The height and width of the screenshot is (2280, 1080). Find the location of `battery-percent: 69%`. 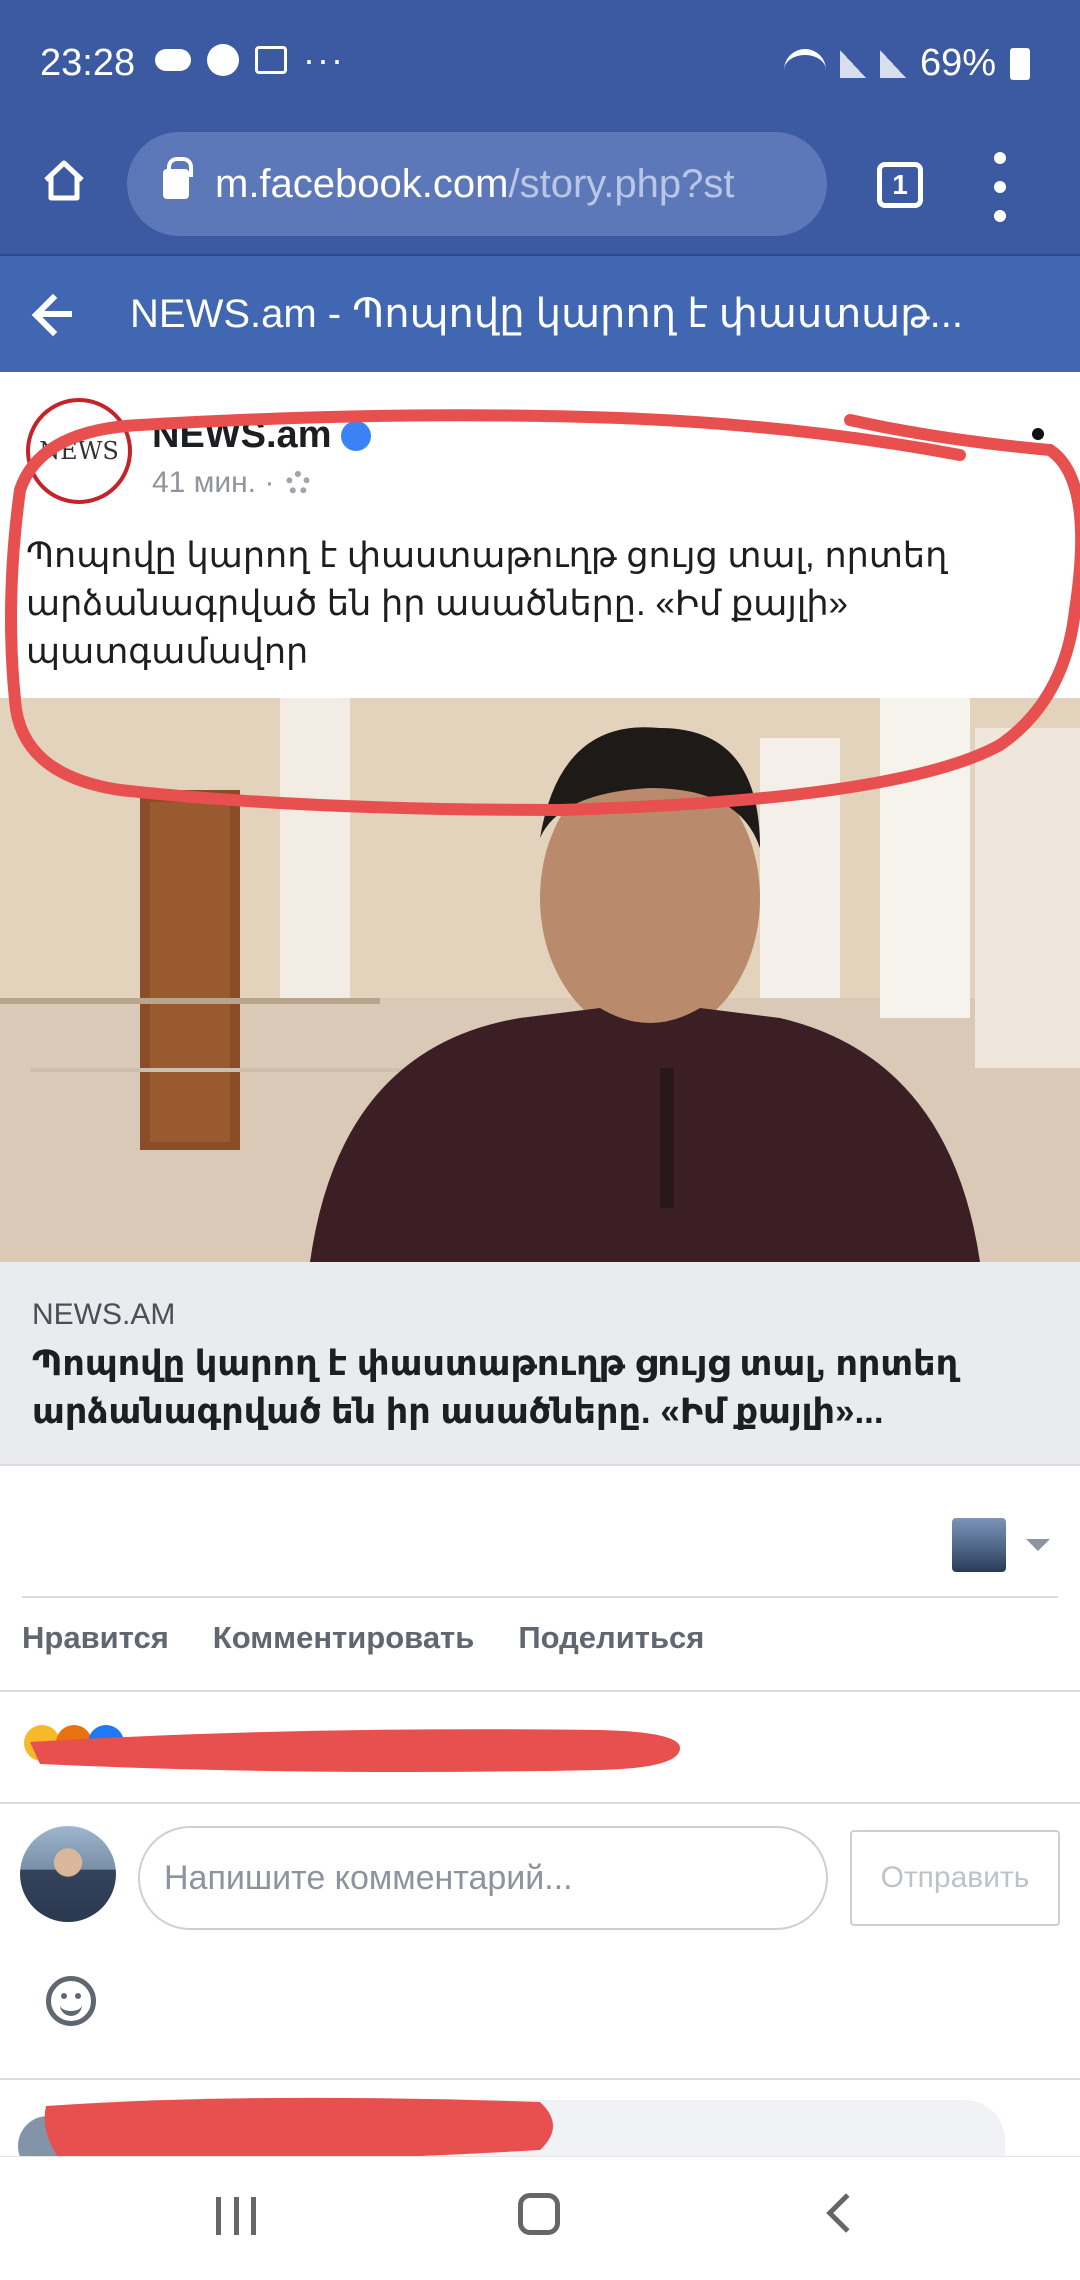

battery-percent: 69% is located at coordinates (957, 63).